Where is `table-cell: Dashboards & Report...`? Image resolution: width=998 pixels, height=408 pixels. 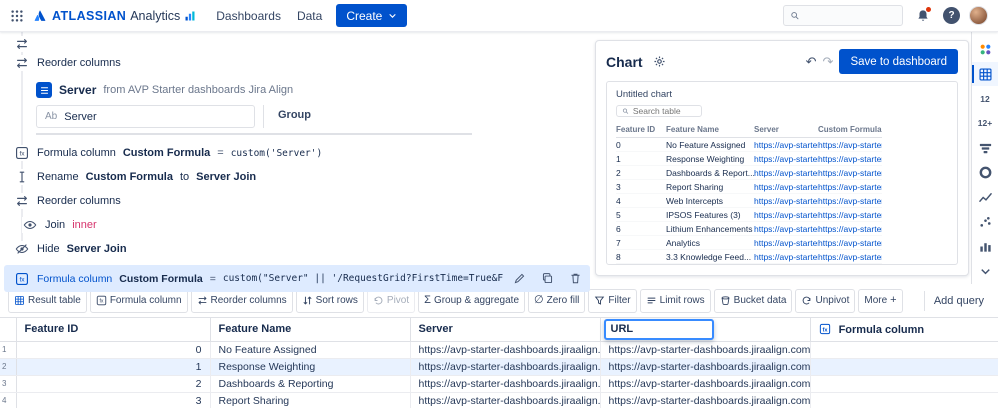
table-cell: Dashboards & Report... is located at coordinates (710, 172).